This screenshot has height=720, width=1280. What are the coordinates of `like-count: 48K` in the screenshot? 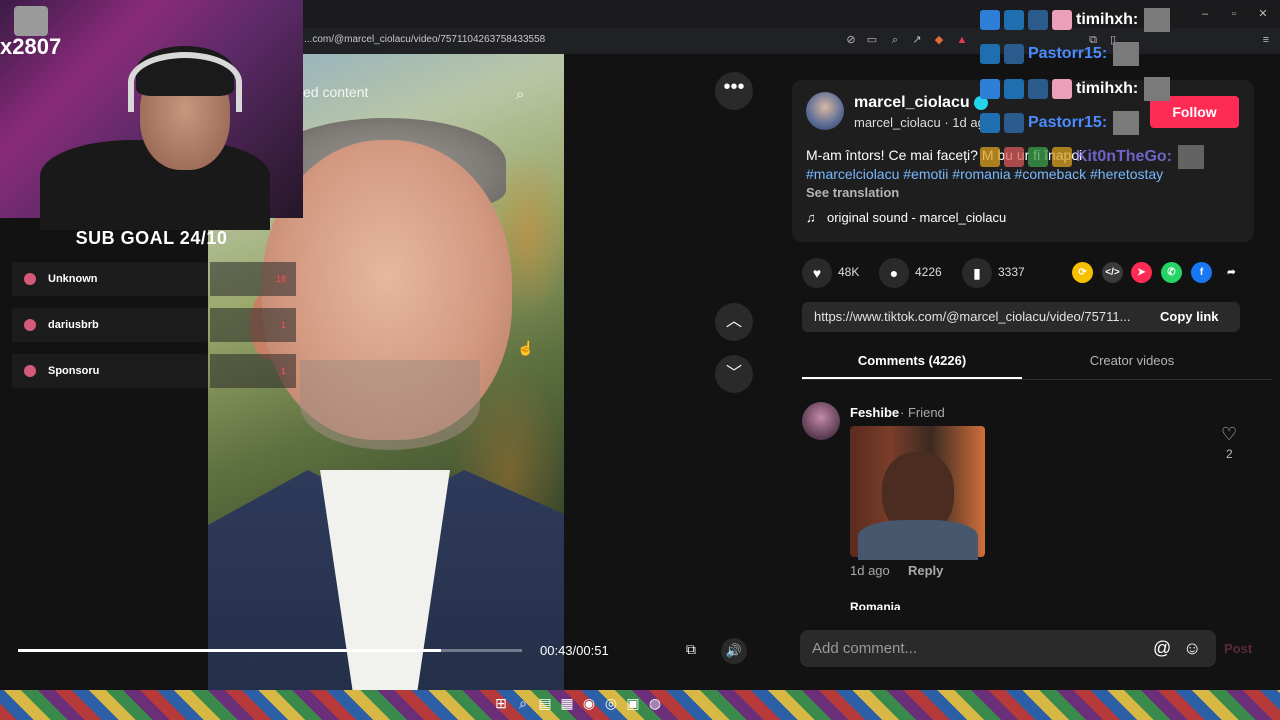 It's located at (849, 272).